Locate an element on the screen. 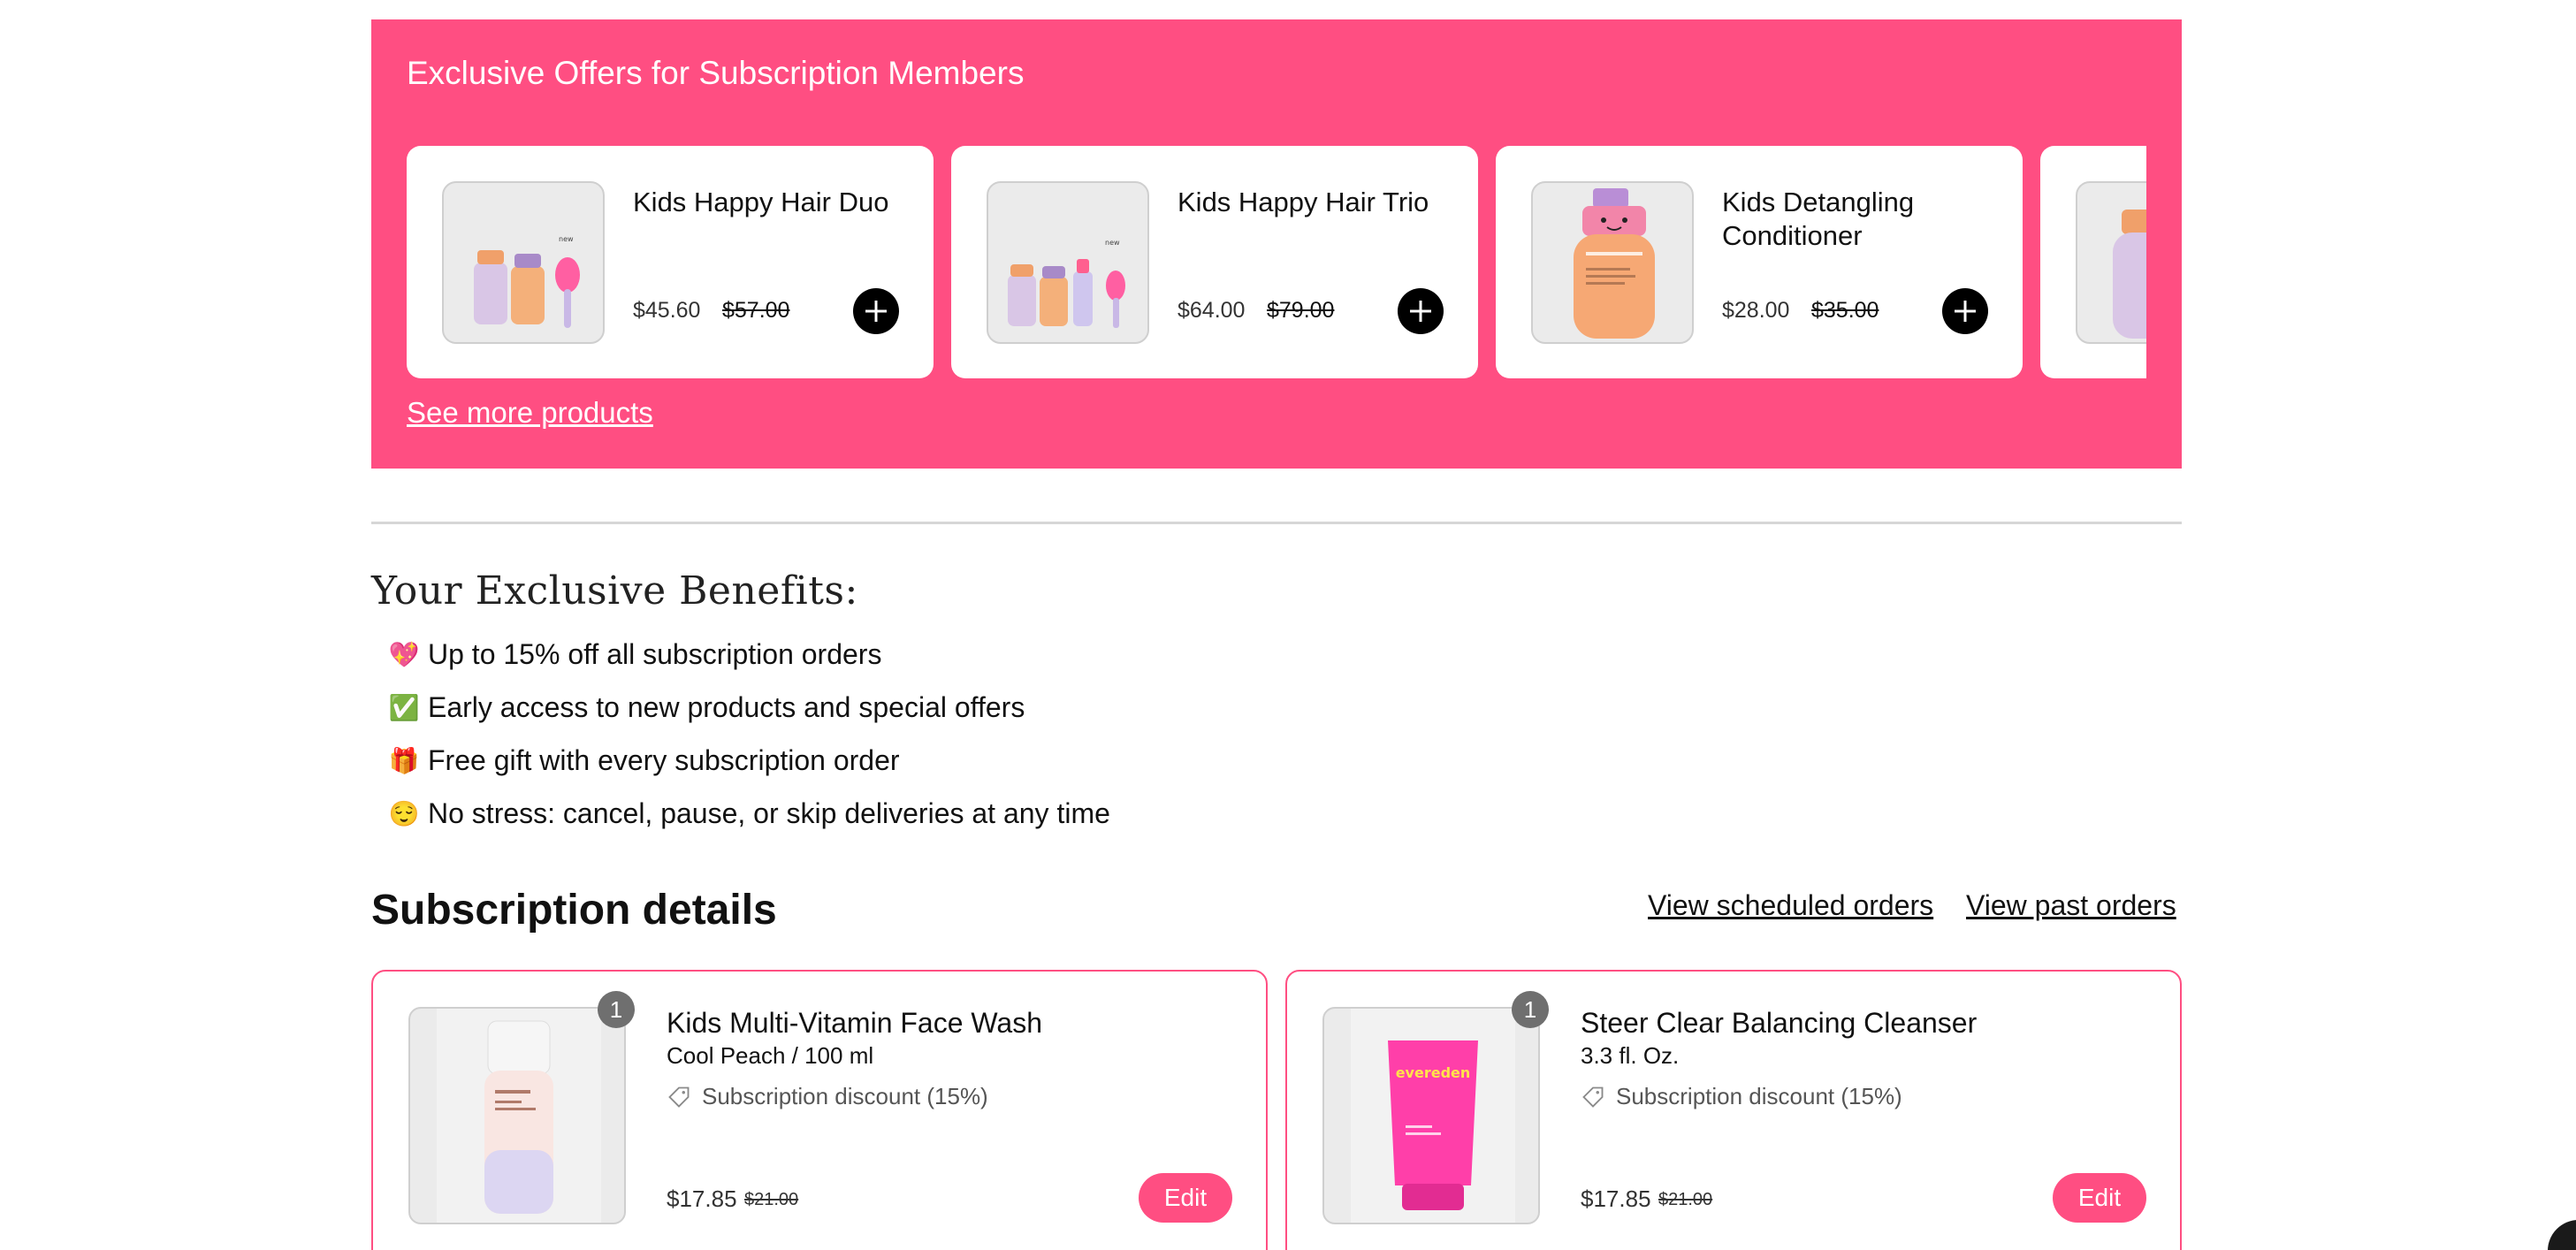  section-divider is located at coordinates (1276, 523).